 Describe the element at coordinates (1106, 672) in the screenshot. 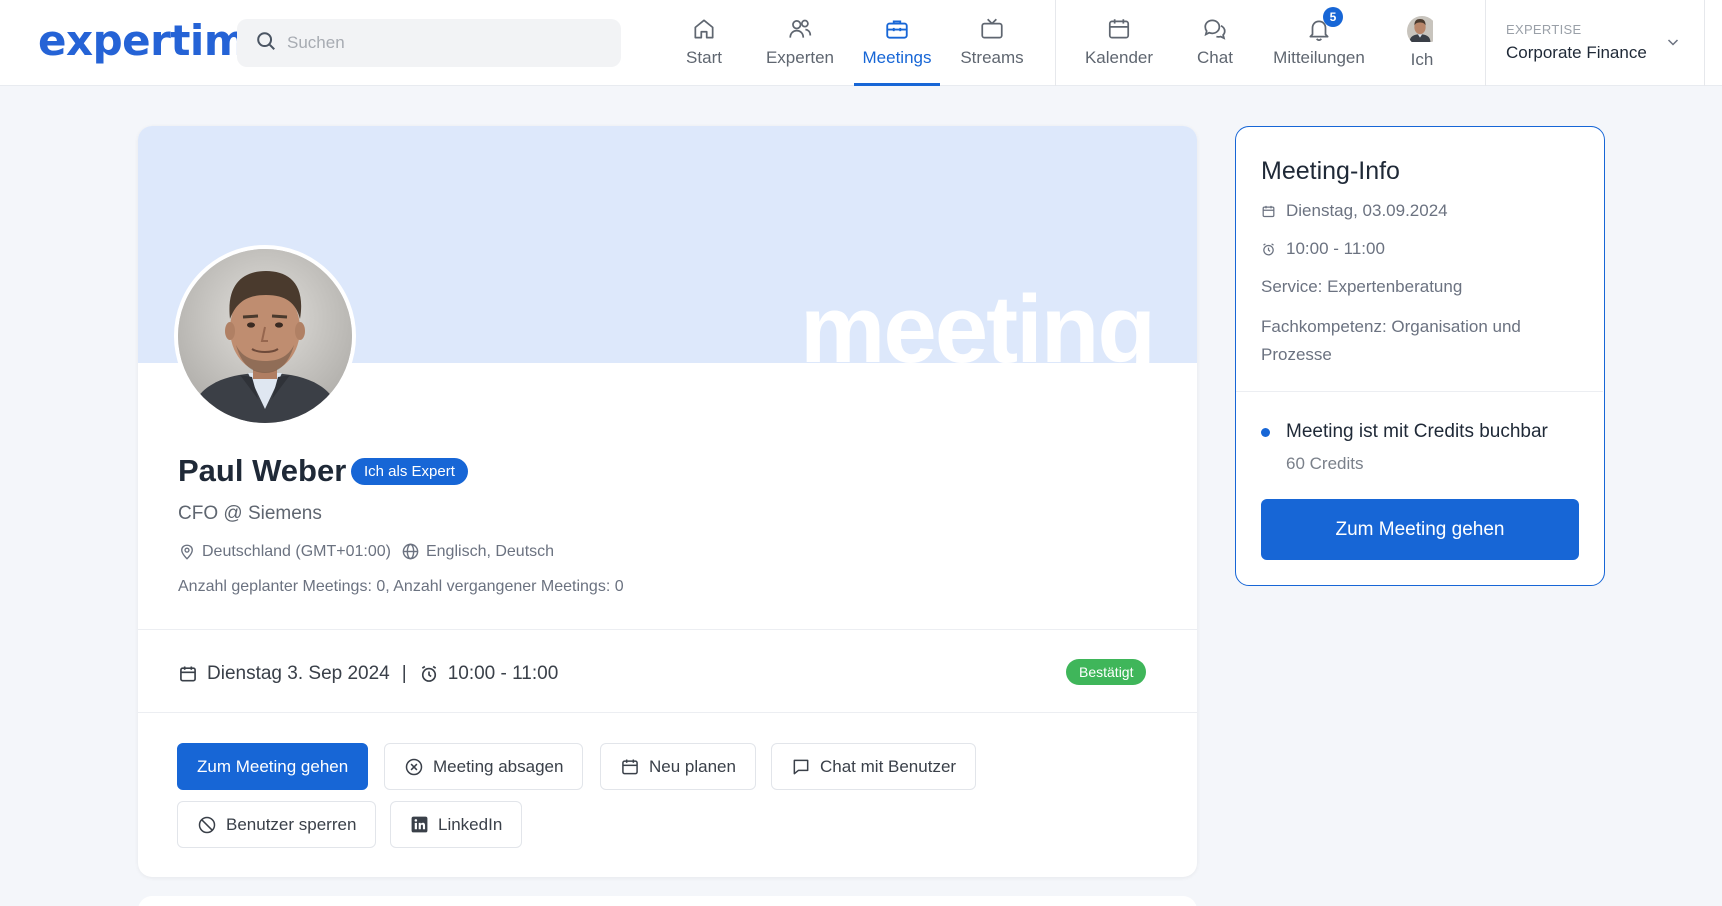

I see `status-badge: Bestätigt` at that location.